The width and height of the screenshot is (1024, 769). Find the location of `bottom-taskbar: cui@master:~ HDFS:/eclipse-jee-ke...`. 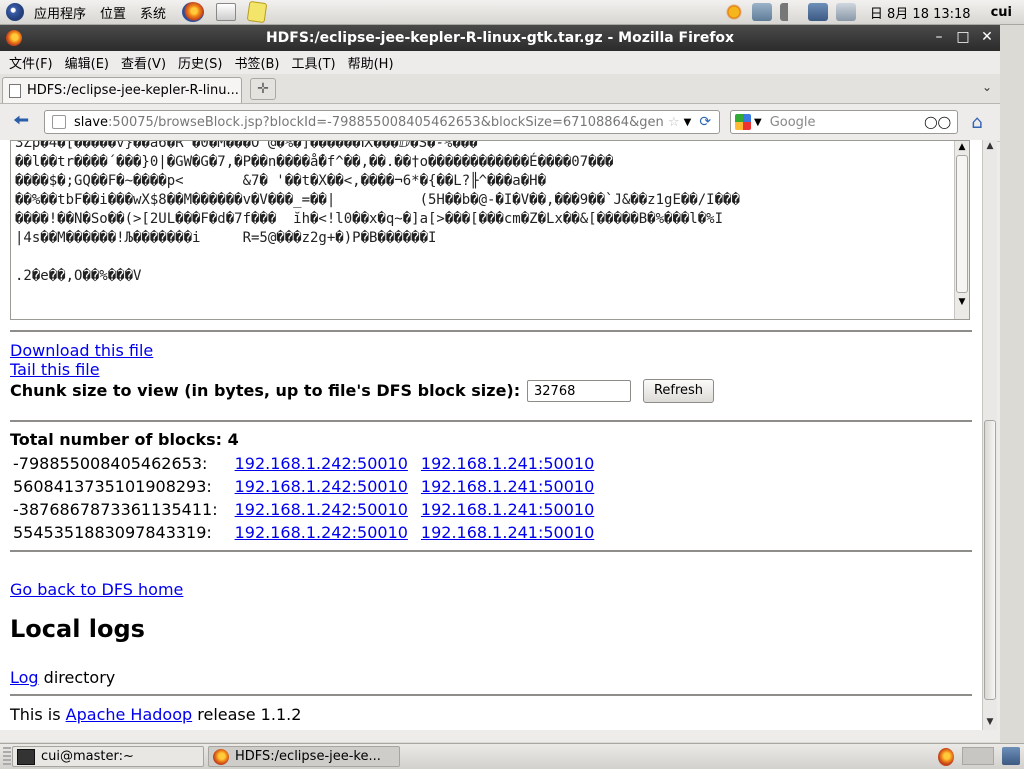

bottom-taskbar: cui@master:~ HDFS:/eclipse-jee-ke... is located at coordinates (512, 756).